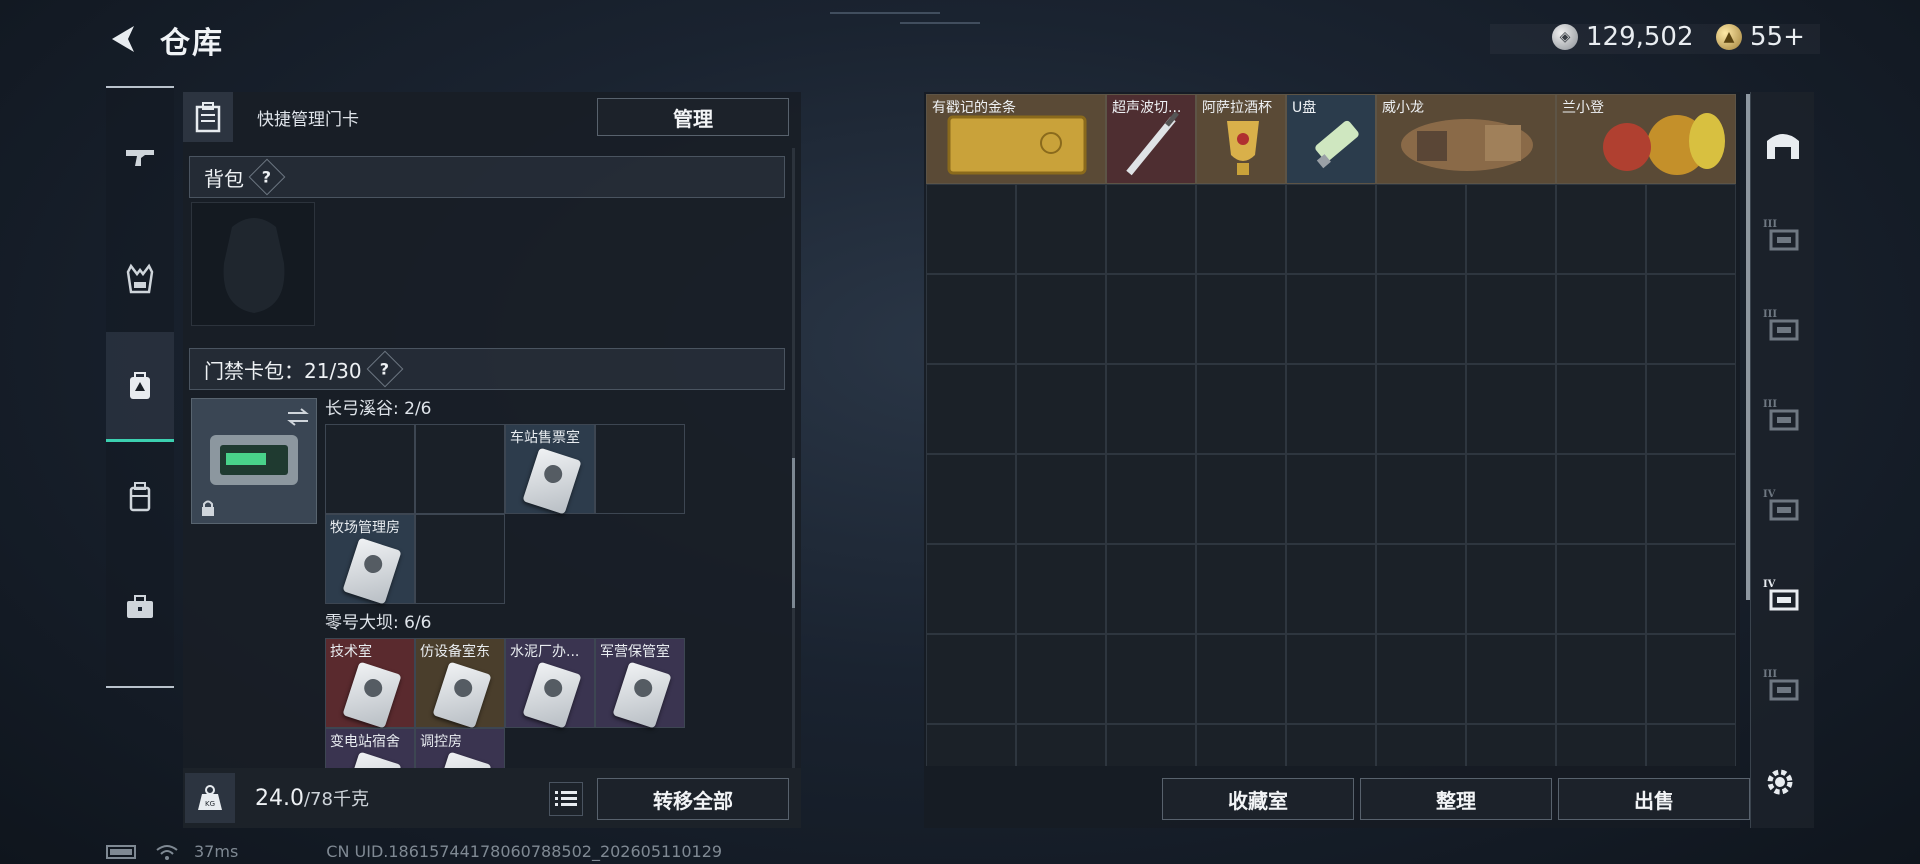 The width and height of the screenshot is (1920, 864). I want to click on nav-backpack, so click(140, 497).